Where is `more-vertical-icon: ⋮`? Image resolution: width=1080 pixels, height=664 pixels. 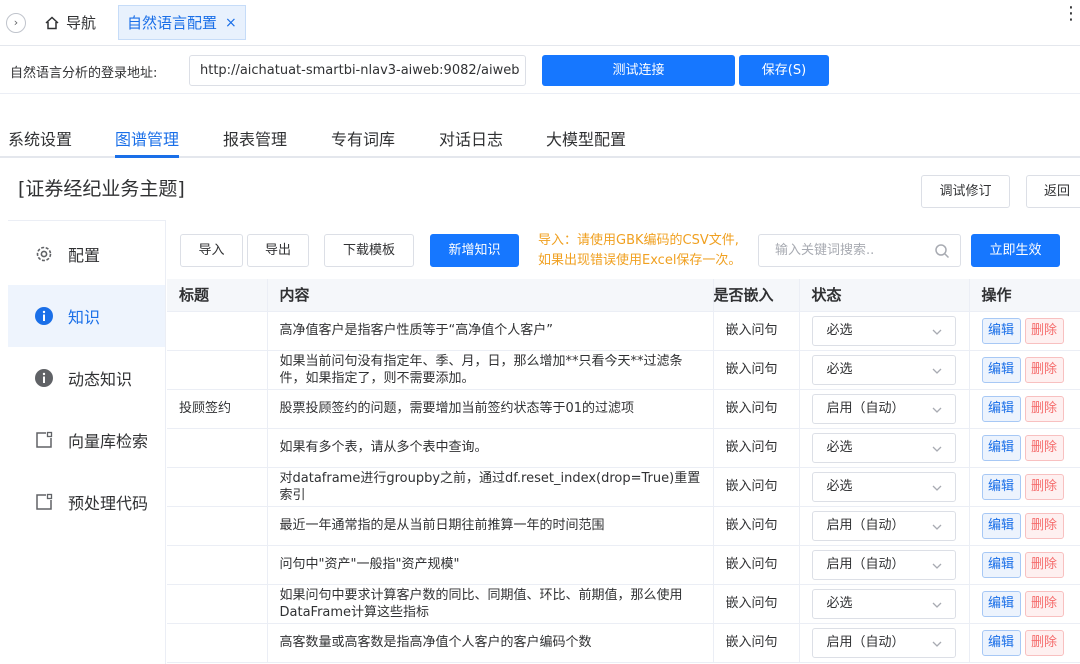
more-vertical-icon: ⋮ is located at coordinates (1071, 14).